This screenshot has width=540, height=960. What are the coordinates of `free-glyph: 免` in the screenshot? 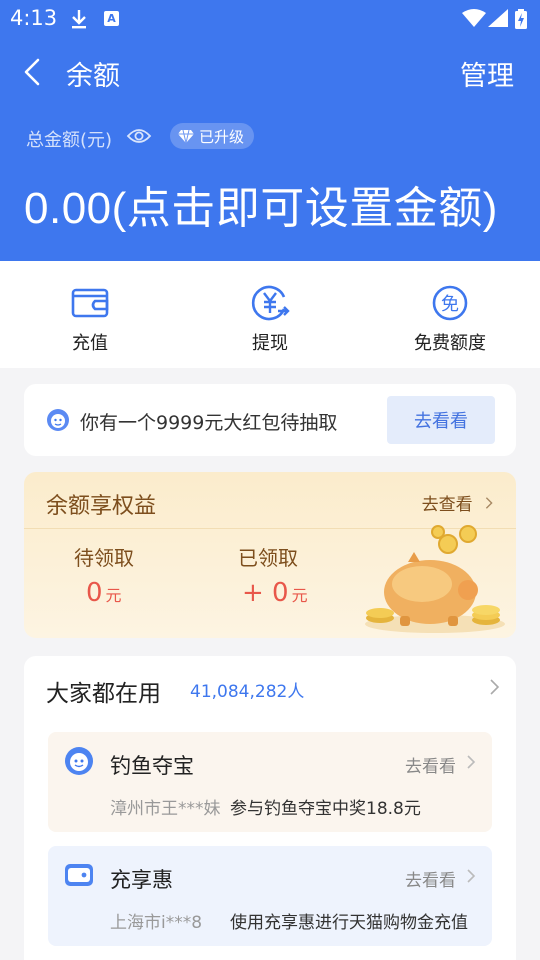 It's located at (450, 304).